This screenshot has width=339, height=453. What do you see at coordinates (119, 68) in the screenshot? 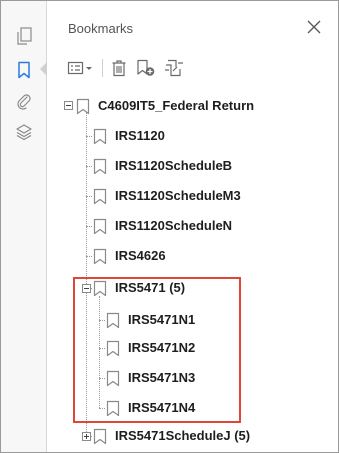
I see `delete-icon` at bounding box center [119, 68].